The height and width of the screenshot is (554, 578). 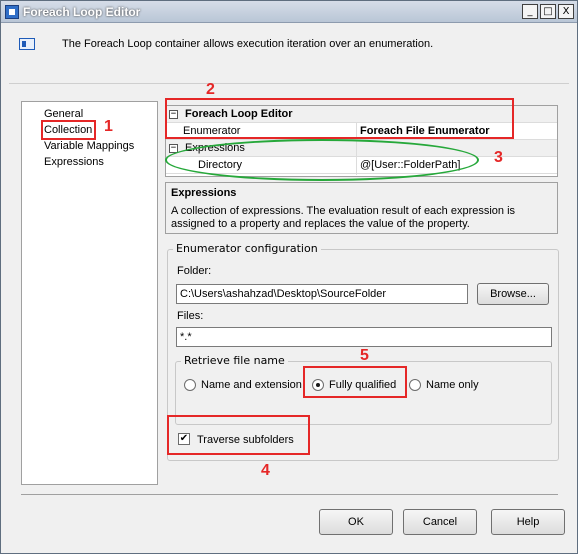 What do you see at coordinates (27, 44) in the screenshot?
I see `container-icon` at bounding box center [27, 44].